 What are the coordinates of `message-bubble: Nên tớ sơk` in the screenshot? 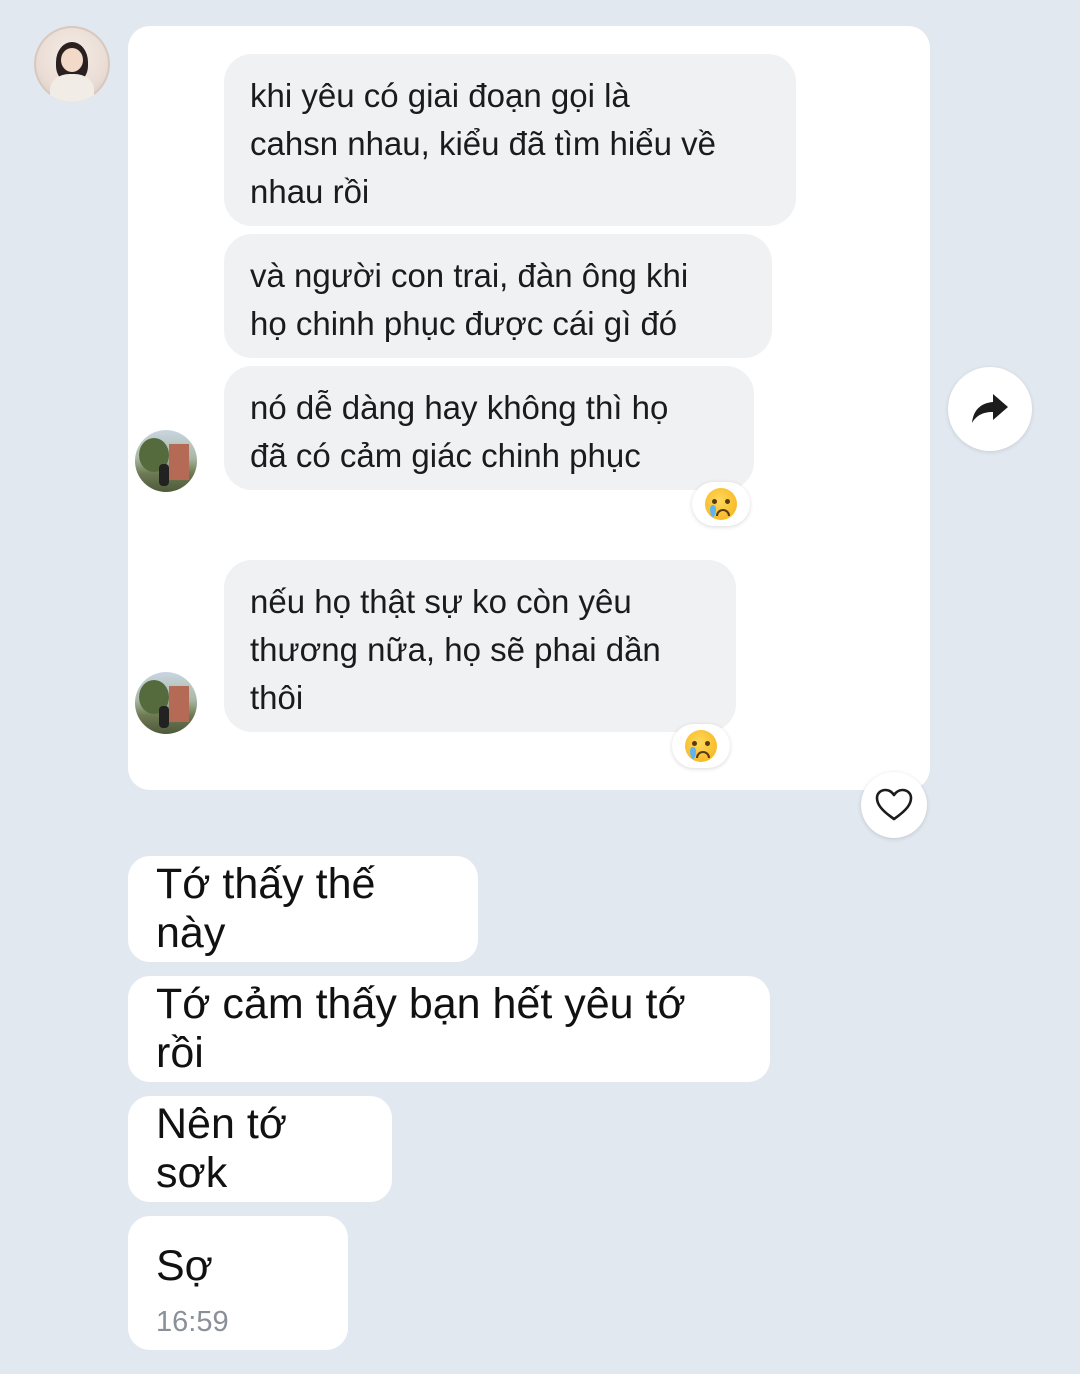 It's located at (260, 1149).